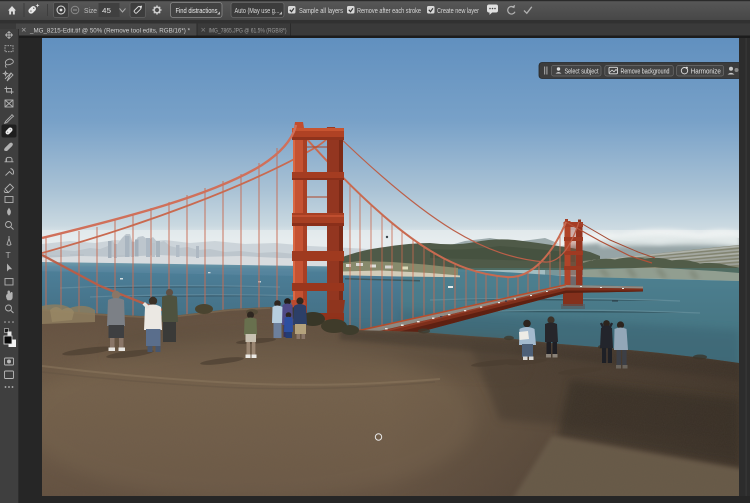 The width and height of the screenshot is (750, 503). Describe the element at coordinates (106, 11) in the screenshot. I see `svg-text: 45` at that location.